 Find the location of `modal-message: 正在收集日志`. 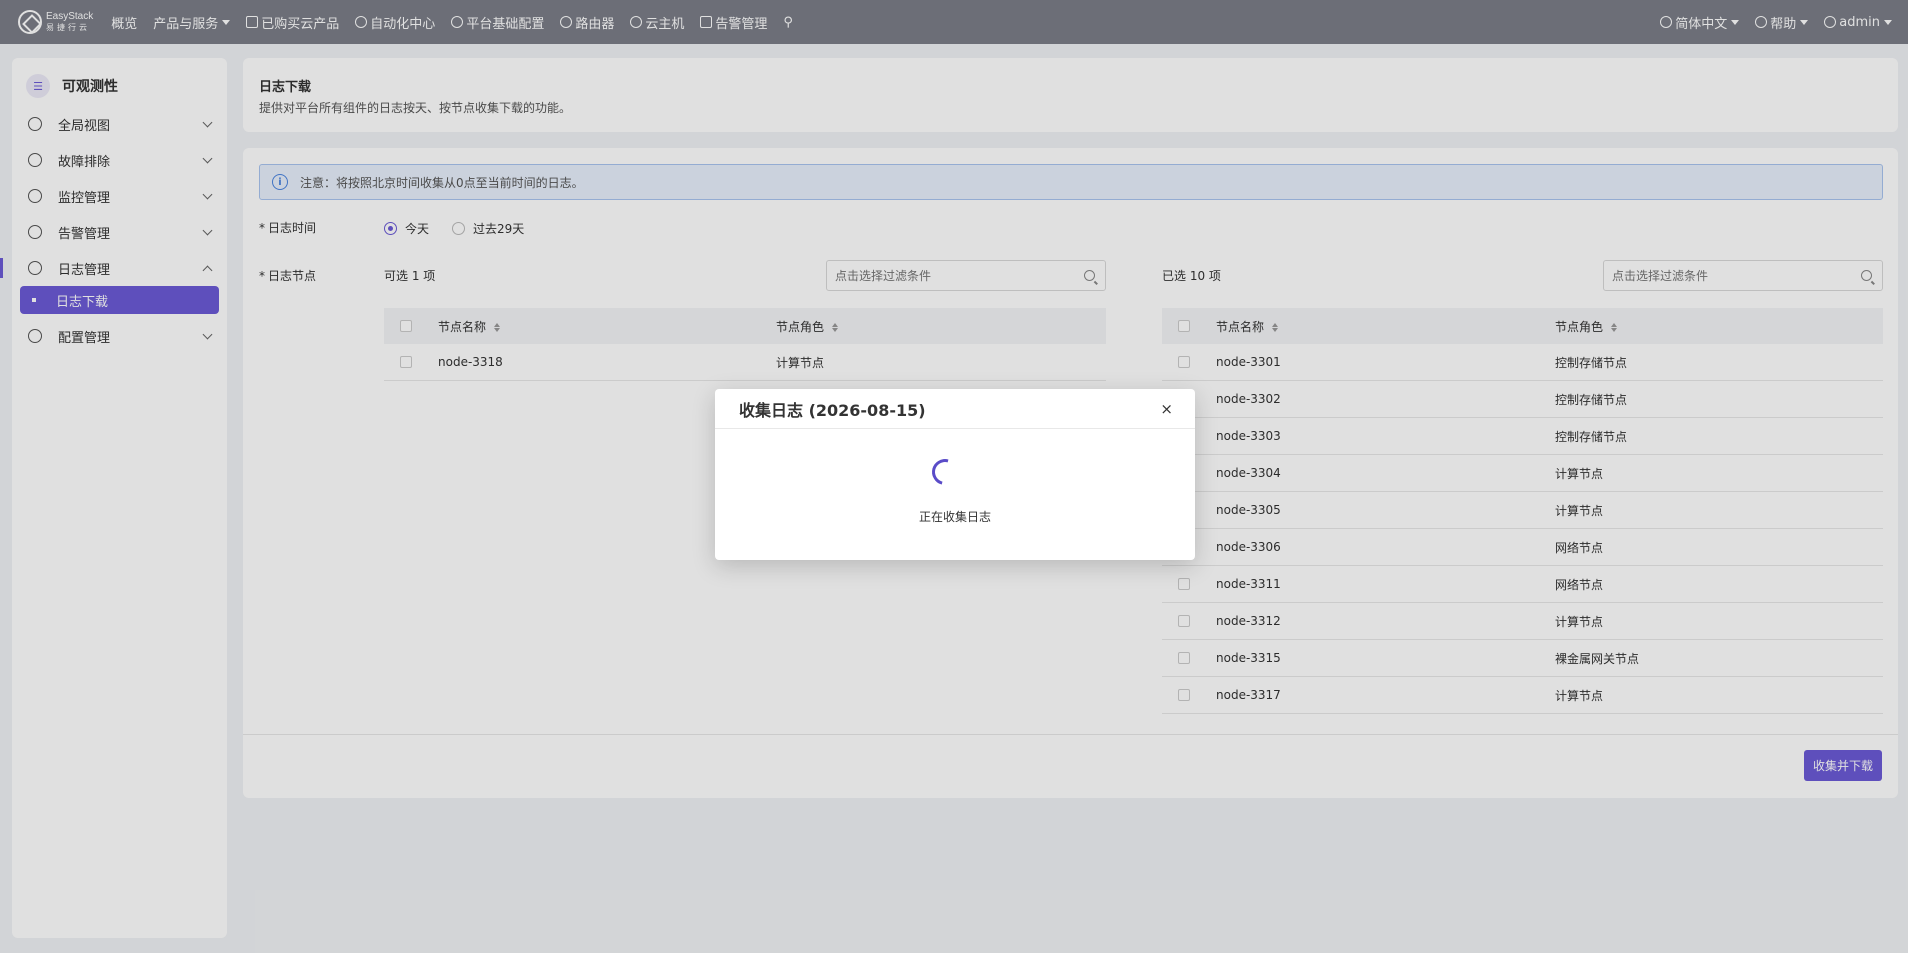

modal-message: 正在收集日志 is located at coordinates (954, 517).